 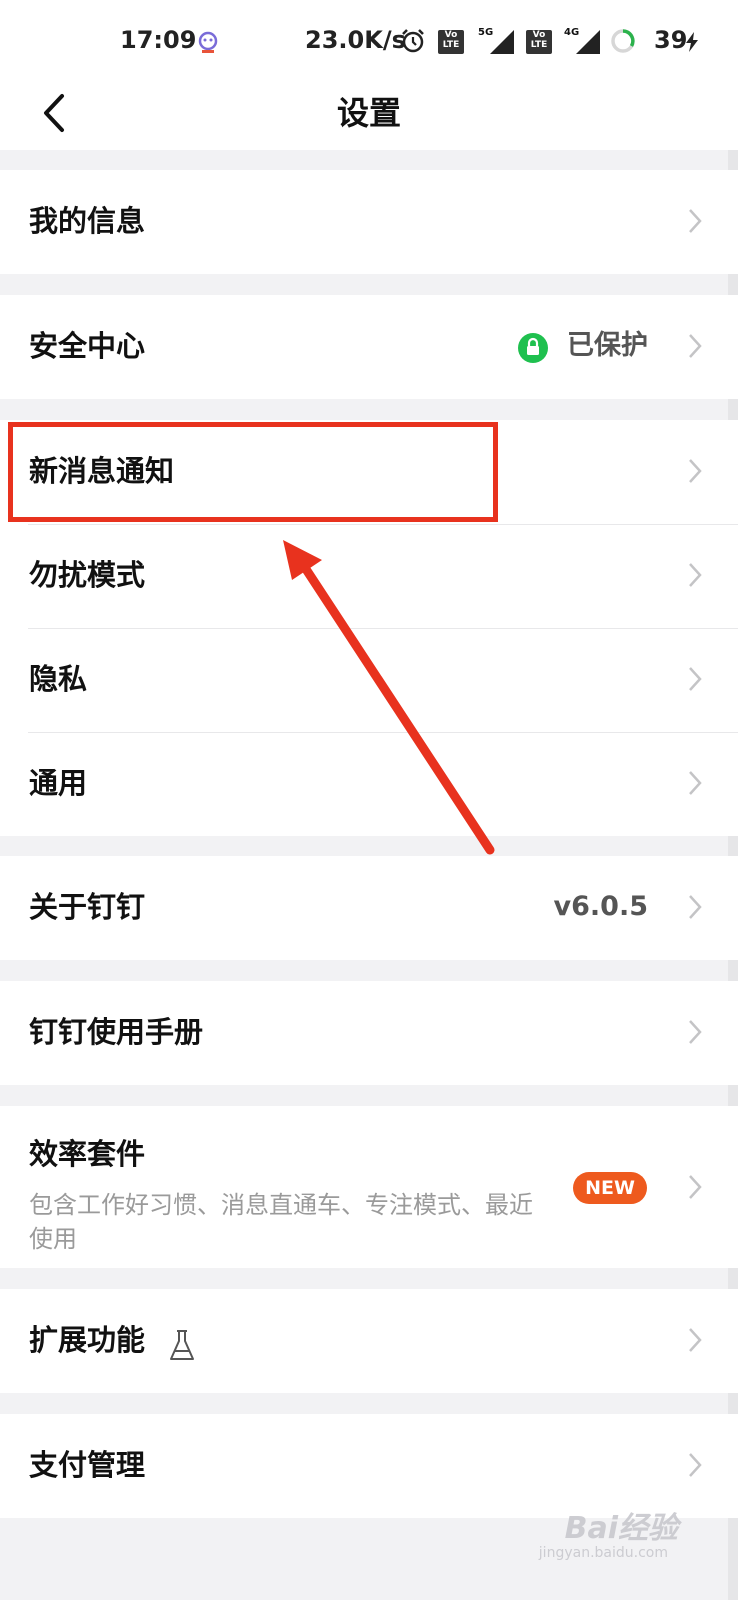 I want to click on general-row: 通用, so click(x=369, y=784).